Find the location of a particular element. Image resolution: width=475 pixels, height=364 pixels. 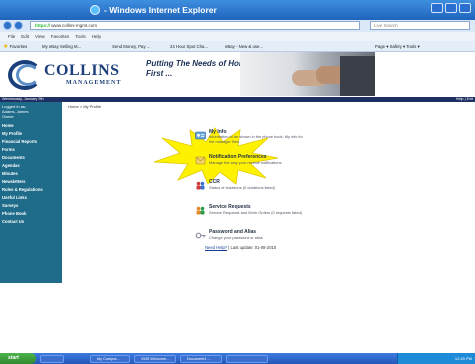

logo-name: COLLINS is located at coordinates (82, 70).